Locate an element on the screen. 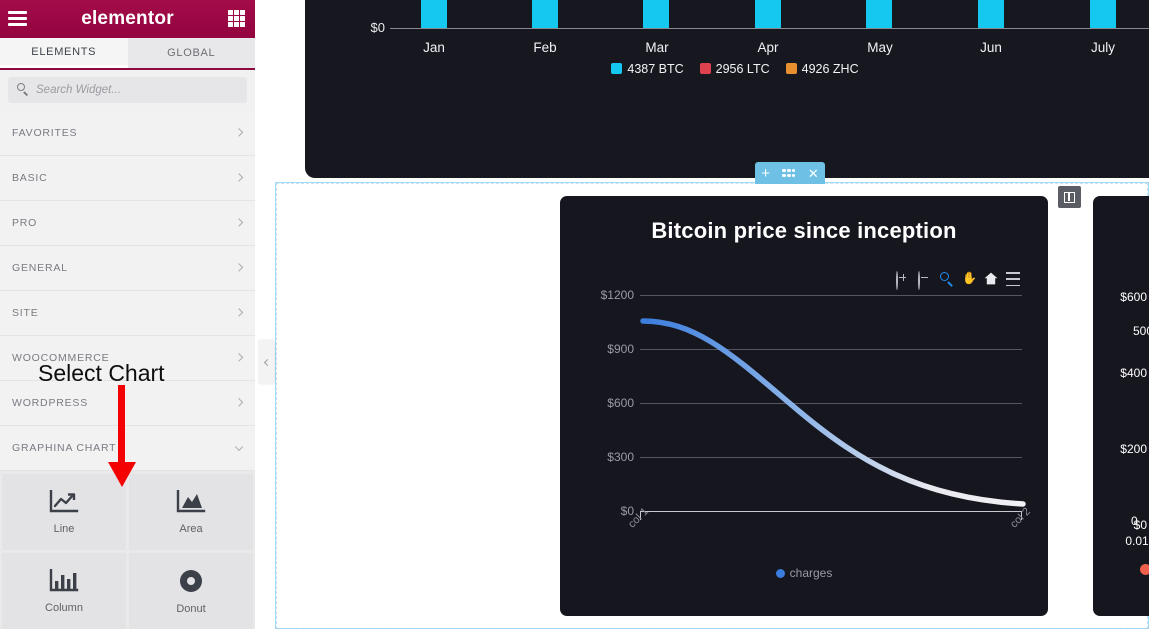 The height and width of the screenshot is (629, 1149). pan-hand-icon: ✋ is located at coordinates (969, 279).